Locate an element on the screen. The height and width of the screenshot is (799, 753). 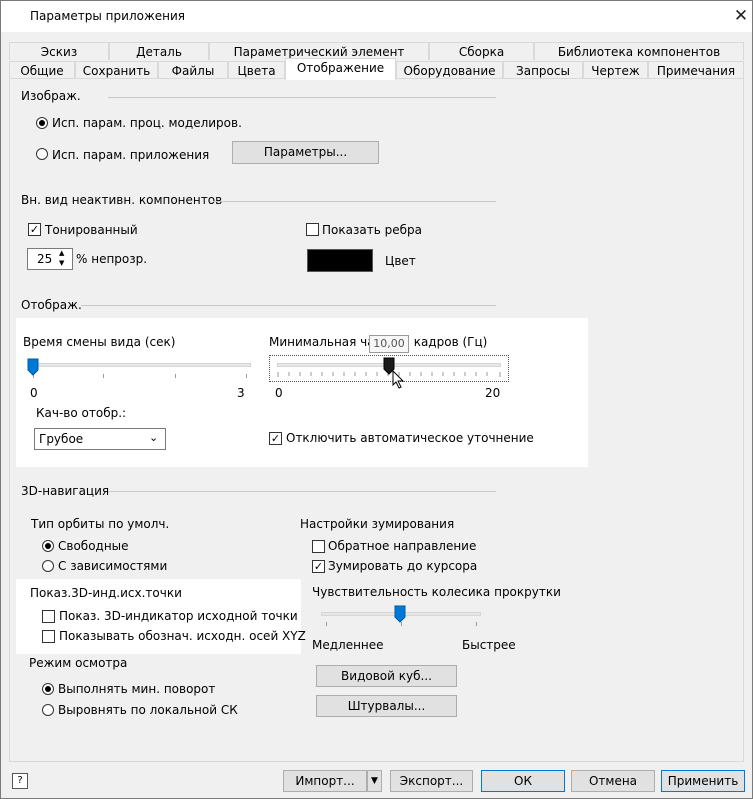
display-heading: Отображ. is located at coordinates (51, 305).